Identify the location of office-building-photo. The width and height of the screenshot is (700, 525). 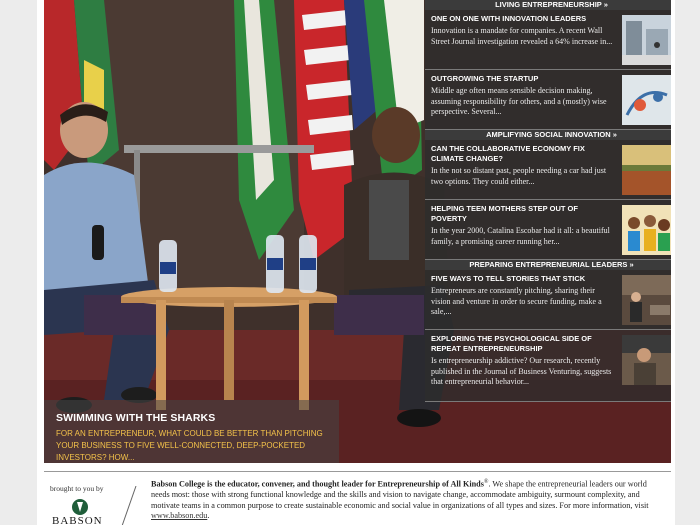
(646, 40).